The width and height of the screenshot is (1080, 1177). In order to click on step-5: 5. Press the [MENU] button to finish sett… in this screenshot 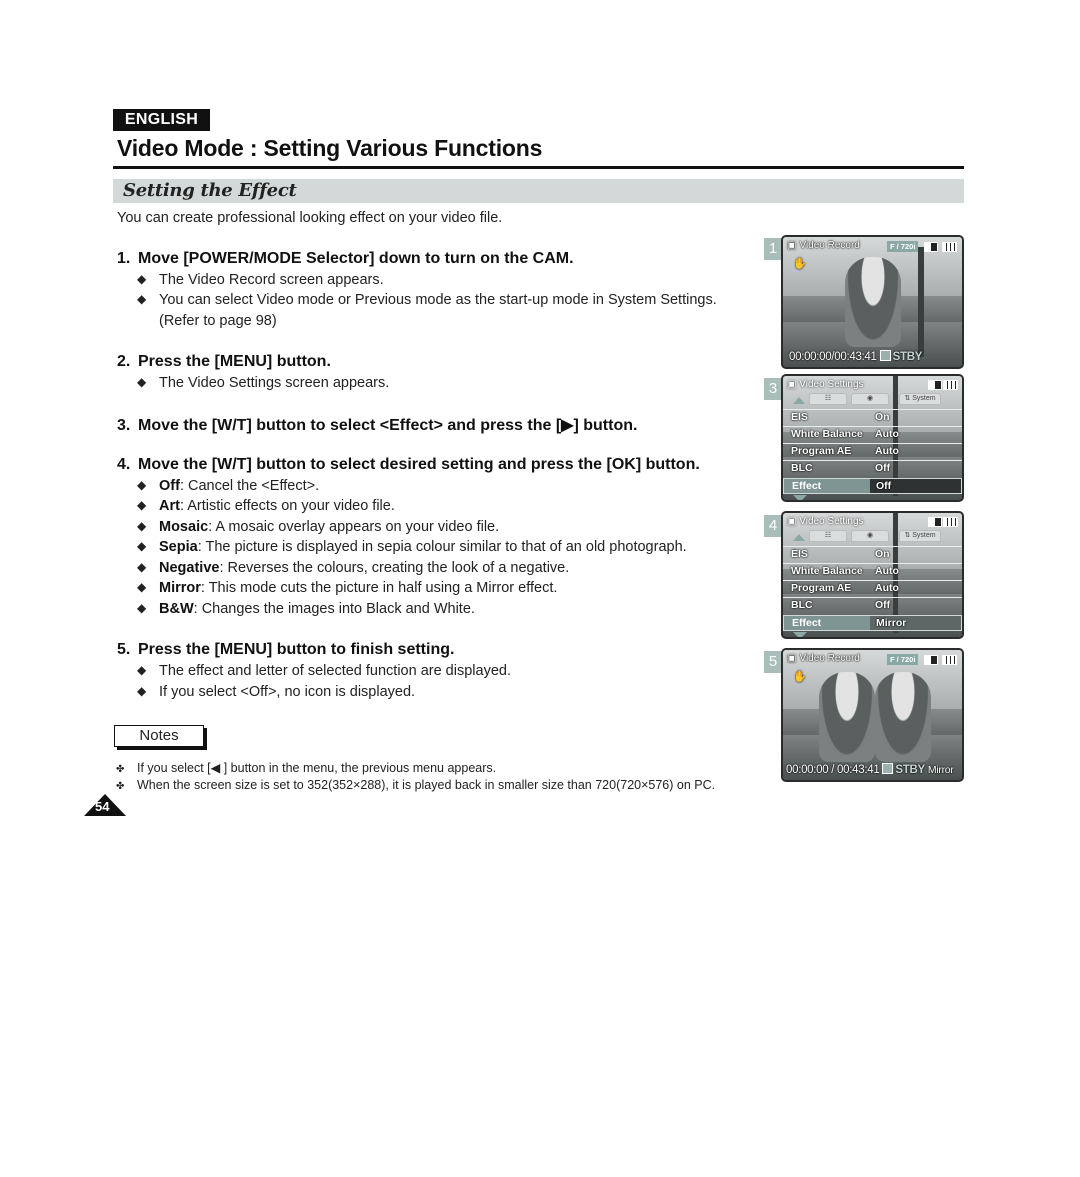, I will do `click(285, 650)`.